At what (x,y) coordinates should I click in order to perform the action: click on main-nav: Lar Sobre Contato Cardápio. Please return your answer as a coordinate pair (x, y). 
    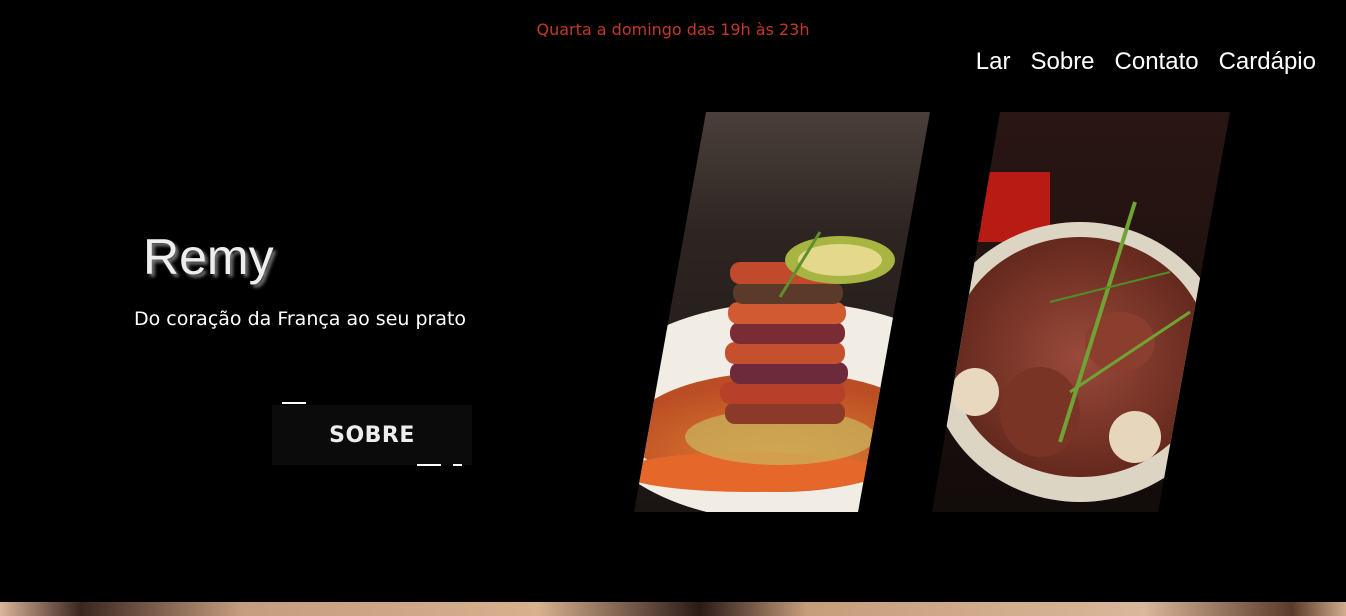
    Looking at the image, I should click on (1146, 62).